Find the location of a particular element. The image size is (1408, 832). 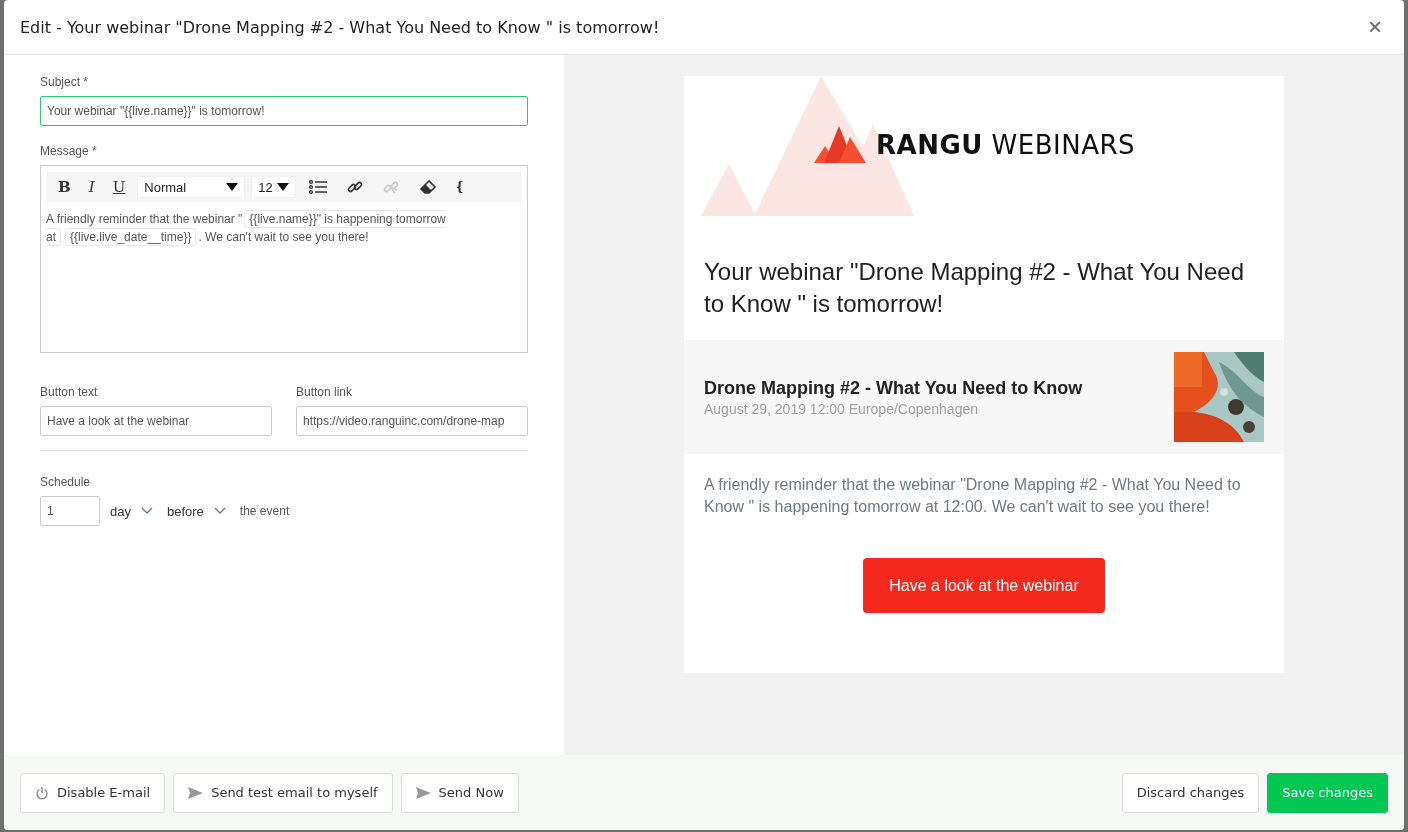

field-label: Schedule is located at coordinates (66, 482).